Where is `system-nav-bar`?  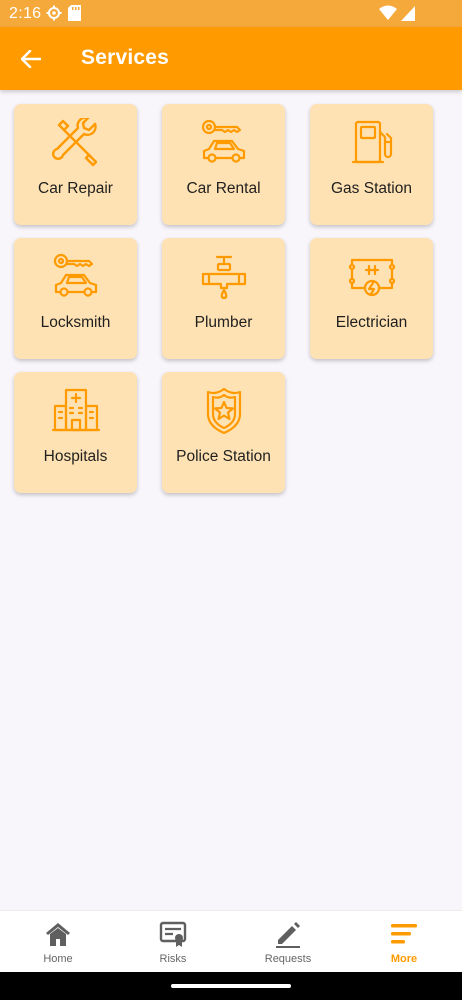
system-nav-bar is located at coordinates (231, 986).